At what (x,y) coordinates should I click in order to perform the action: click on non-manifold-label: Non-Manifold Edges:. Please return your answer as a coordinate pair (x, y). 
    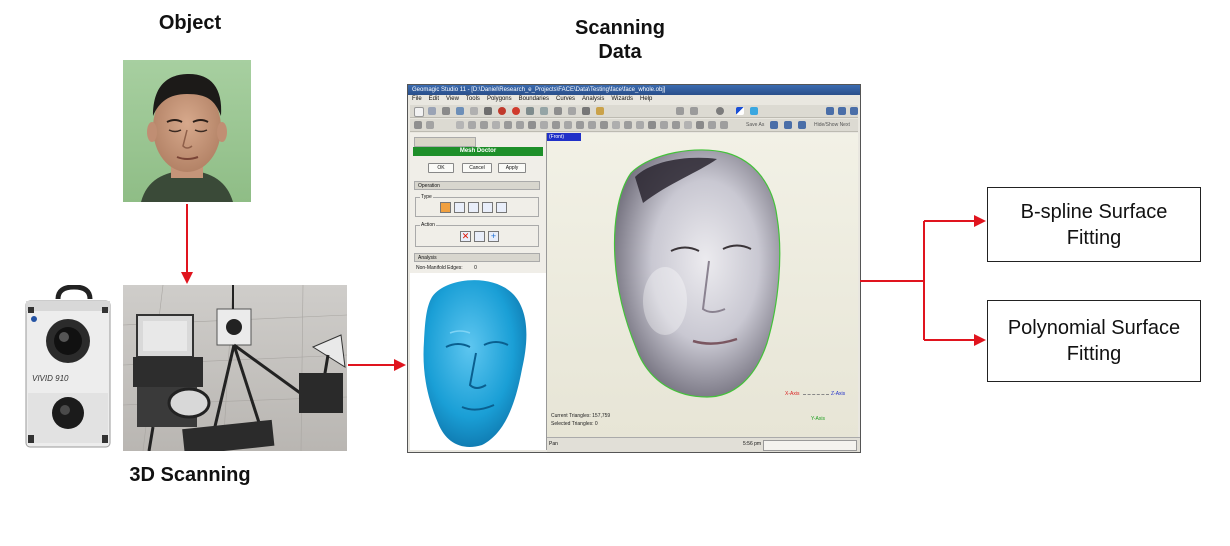
    Looking at the image, I should click on (439, 268).